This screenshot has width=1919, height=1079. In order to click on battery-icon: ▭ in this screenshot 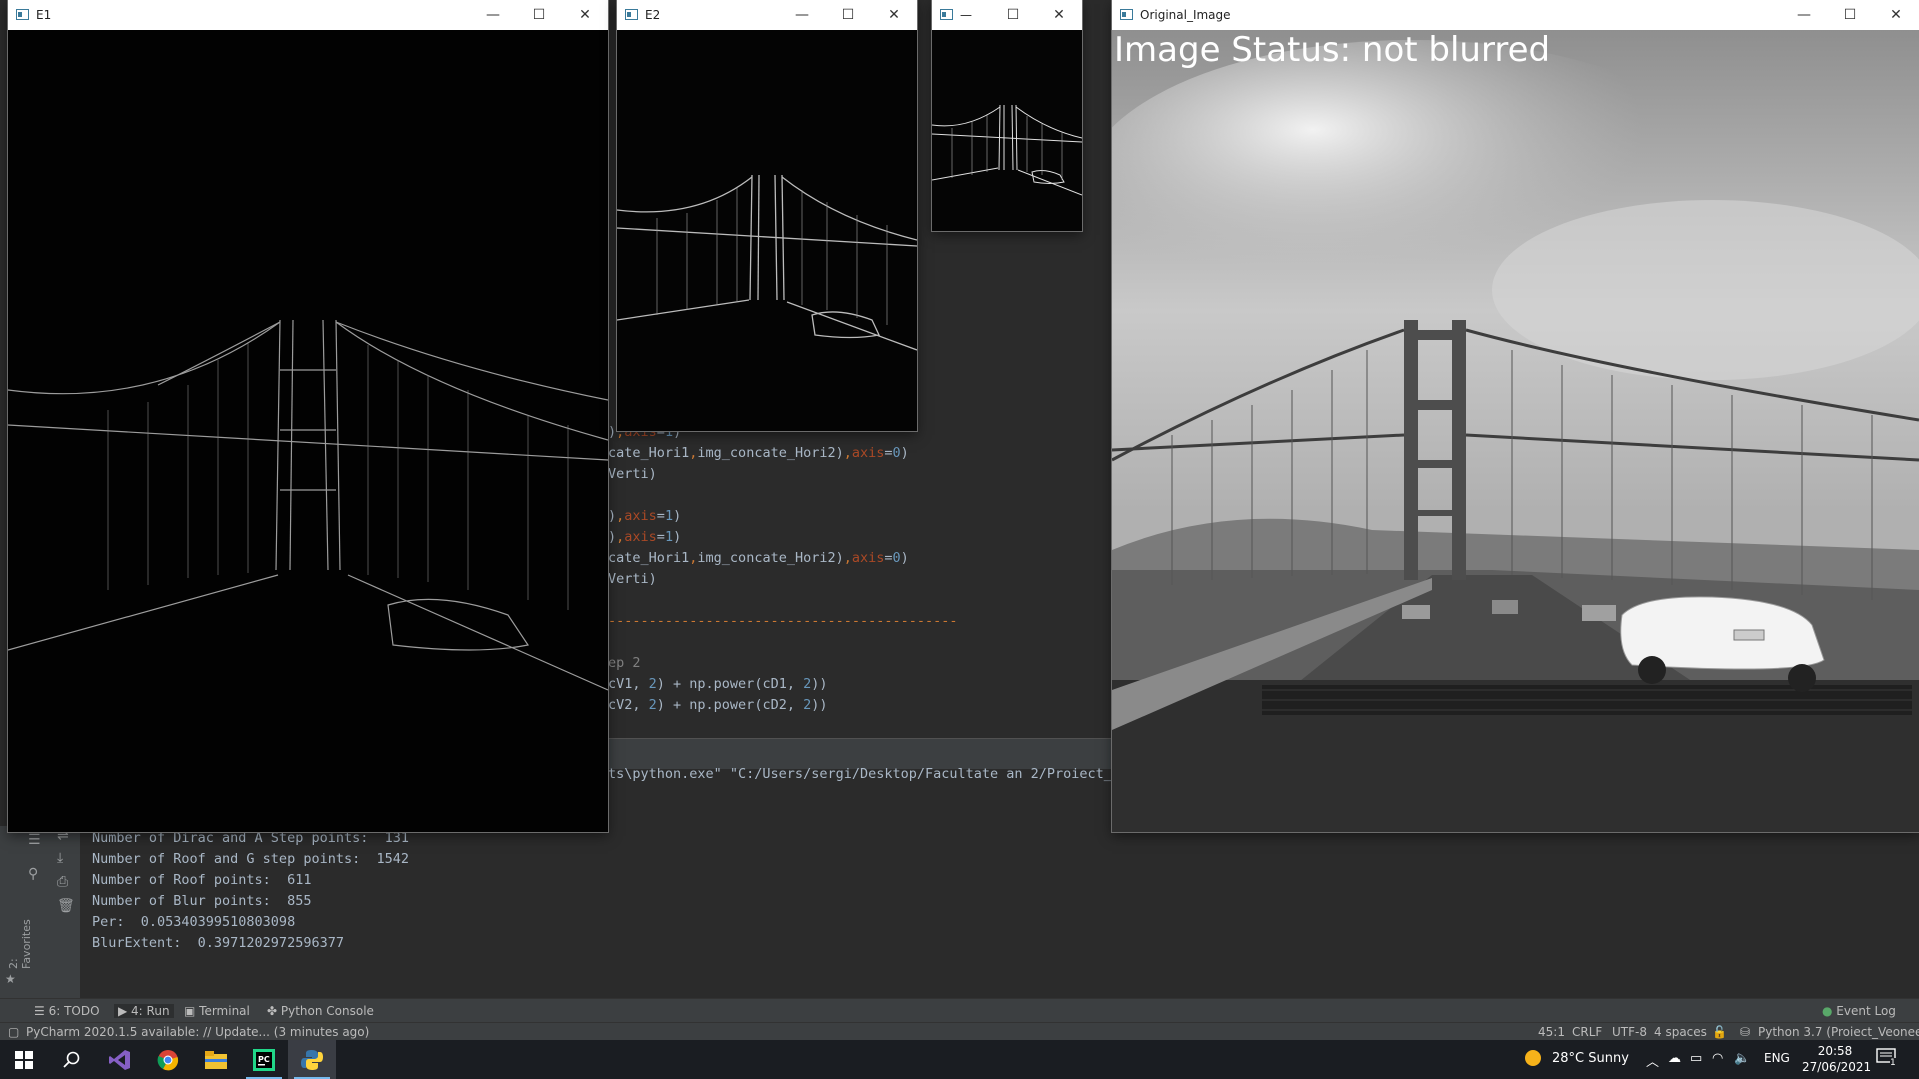, I will do `click(1696, 1058)`.